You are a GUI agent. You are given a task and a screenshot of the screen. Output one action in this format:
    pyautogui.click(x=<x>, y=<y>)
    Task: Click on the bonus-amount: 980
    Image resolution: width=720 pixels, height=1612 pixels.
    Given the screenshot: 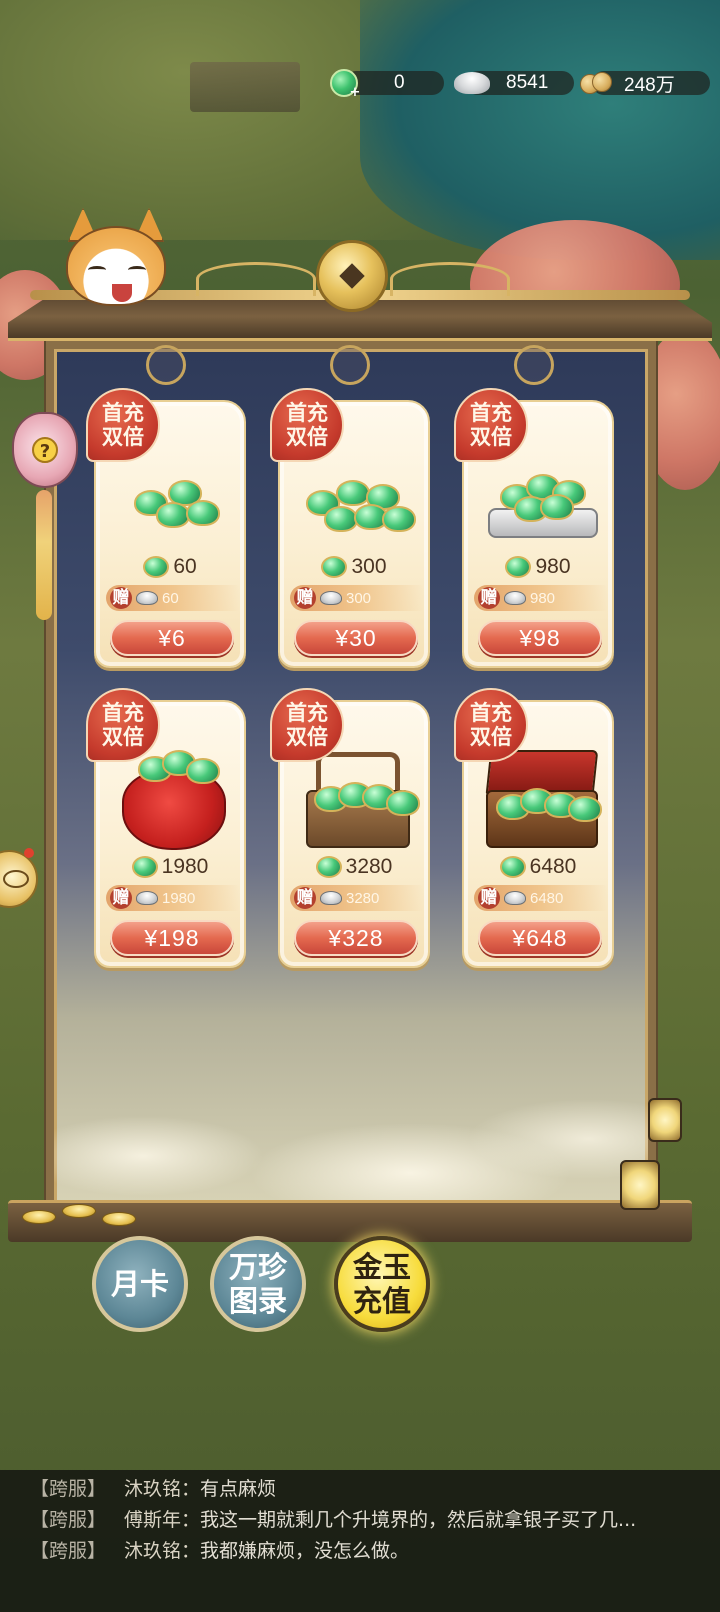 What is the action you would take?
    pyautogui.click(x=543, y=598)
    